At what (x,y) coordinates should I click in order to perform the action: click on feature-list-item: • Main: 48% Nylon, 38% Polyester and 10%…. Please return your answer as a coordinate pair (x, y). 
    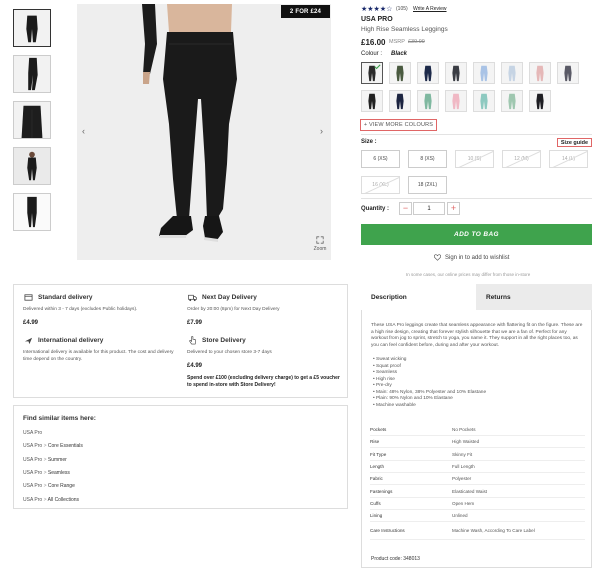
    Looking at the image, I should click on (430, 392).